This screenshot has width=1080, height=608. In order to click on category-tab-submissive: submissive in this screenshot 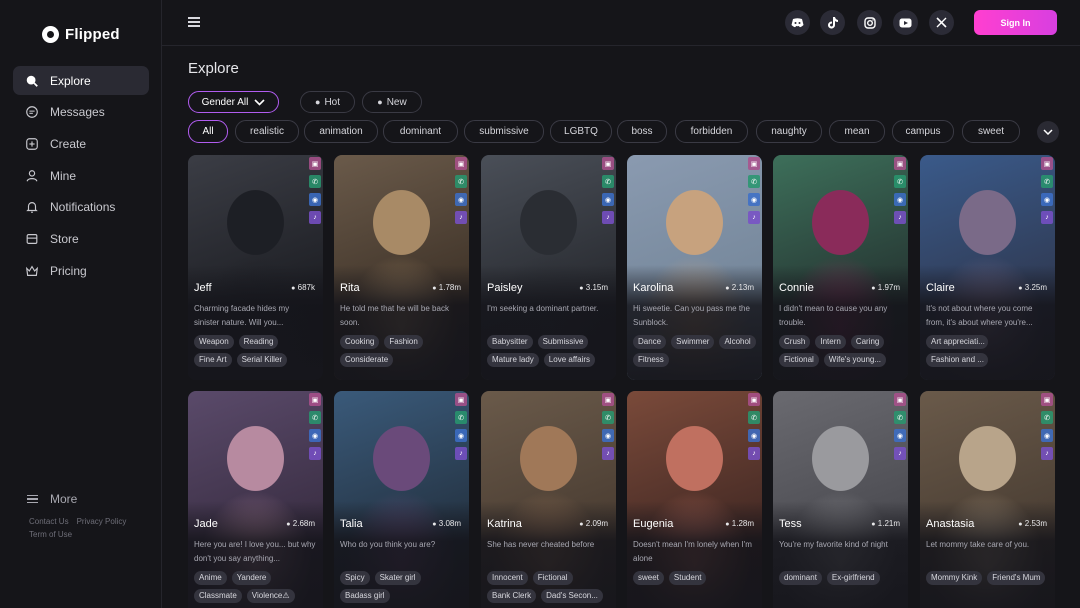, I will do `click(504, 131)`.